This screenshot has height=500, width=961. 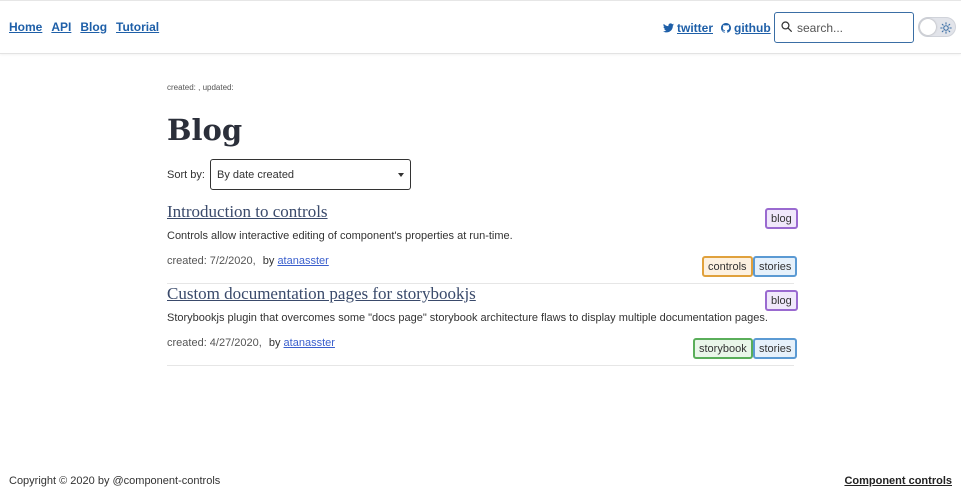 I want to click on search-box, so click(x=844, y=27).